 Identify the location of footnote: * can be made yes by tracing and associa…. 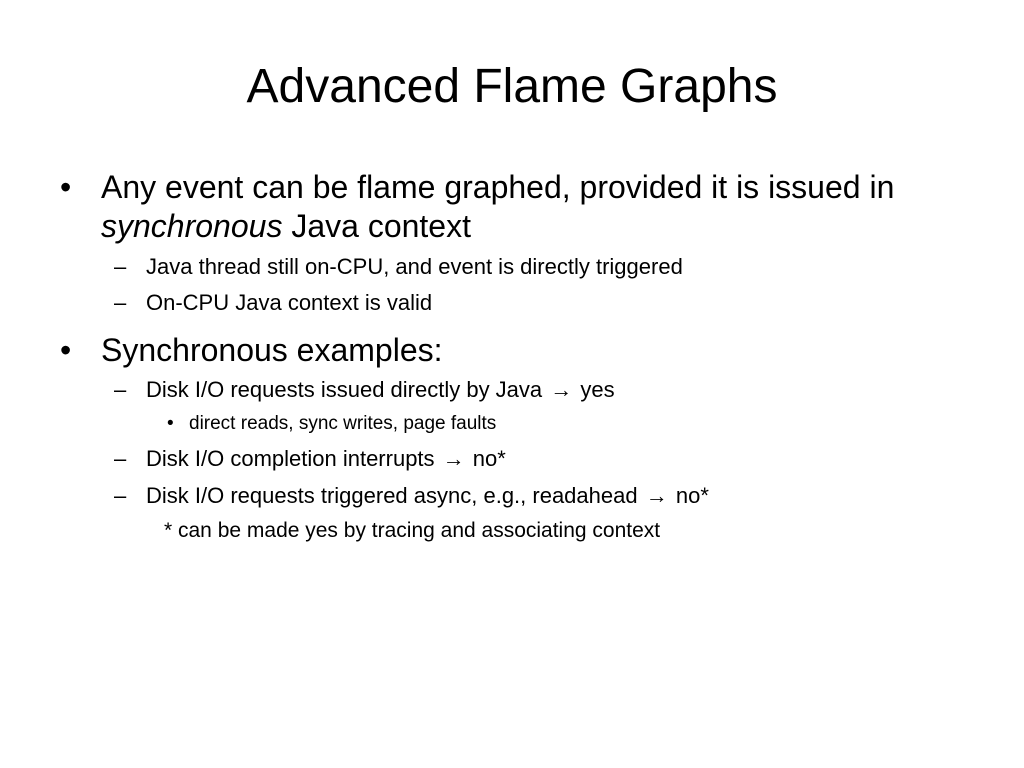
(412, 530).